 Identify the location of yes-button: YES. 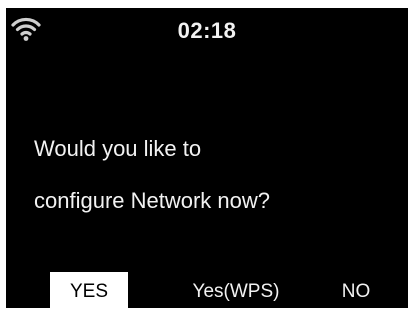
(89, 290).